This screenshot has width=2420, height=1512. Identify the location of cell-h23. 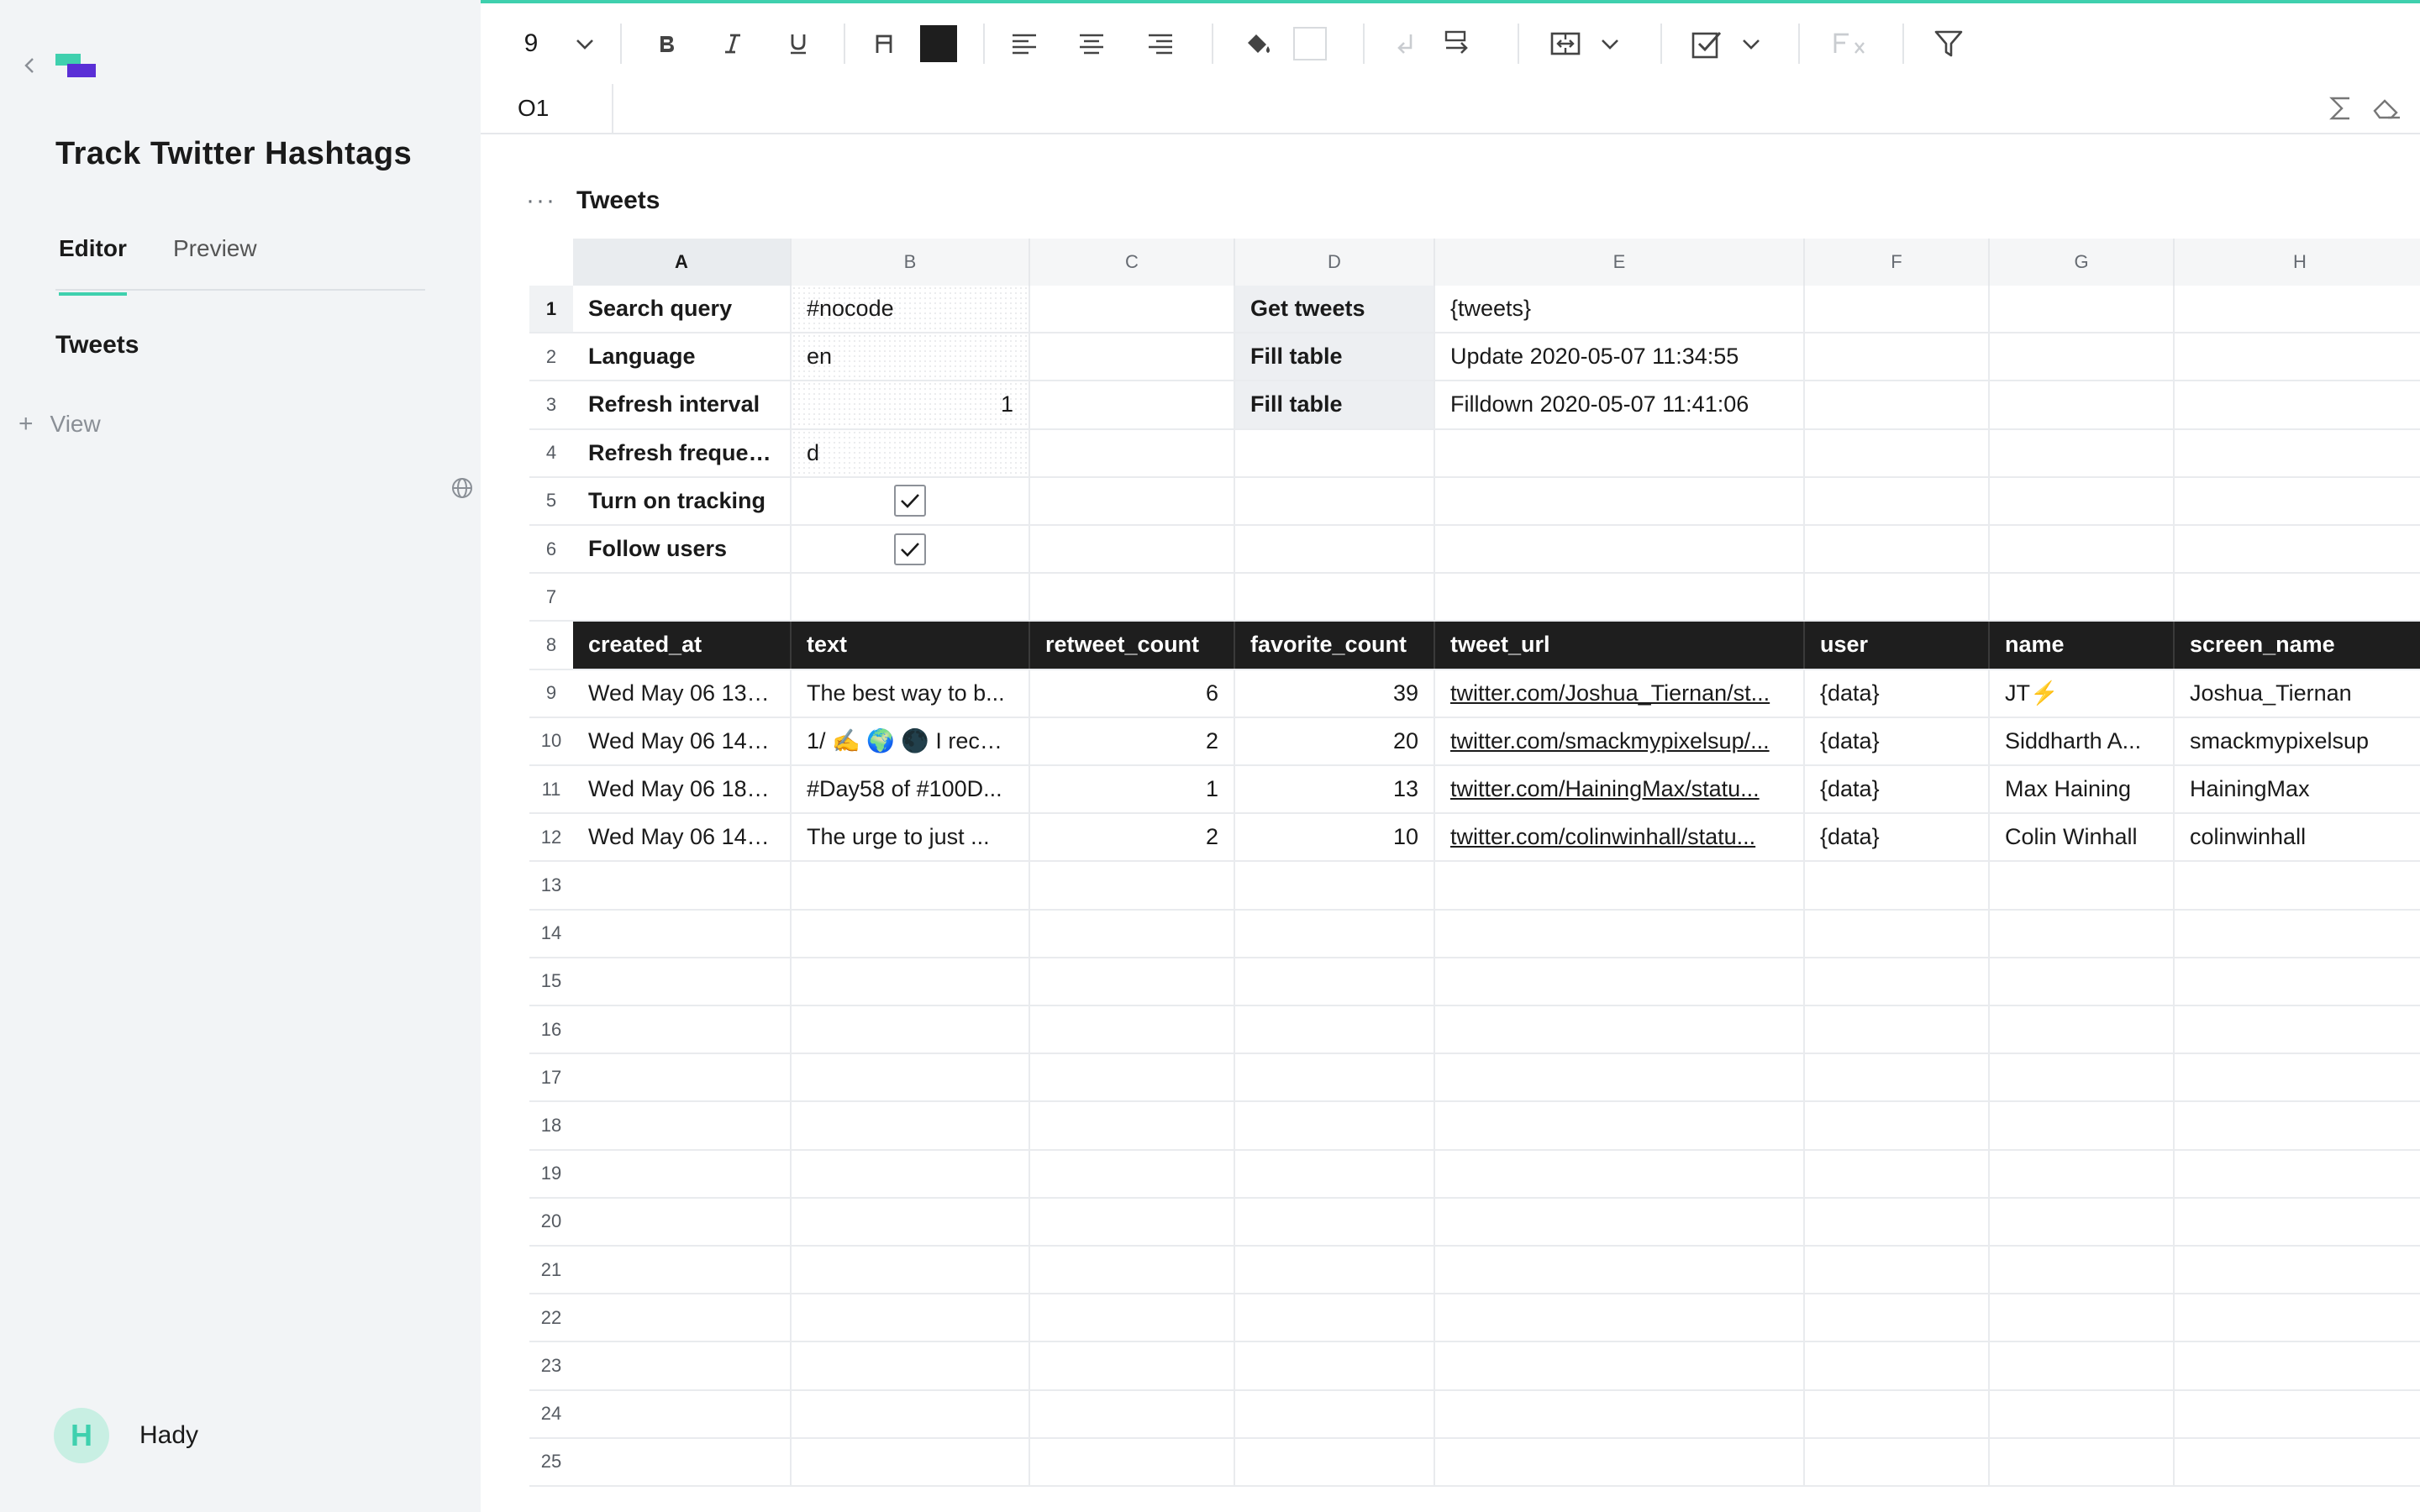
(2297, 1365).